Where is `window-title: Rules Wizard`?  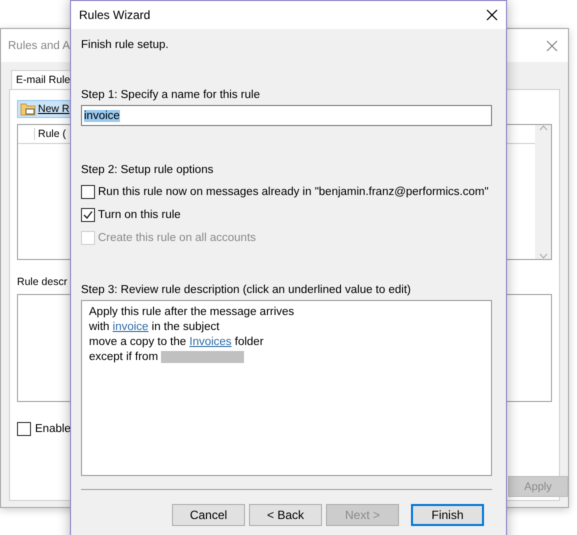
window-title: Rules Wizard is located at coordinates (114, 15).